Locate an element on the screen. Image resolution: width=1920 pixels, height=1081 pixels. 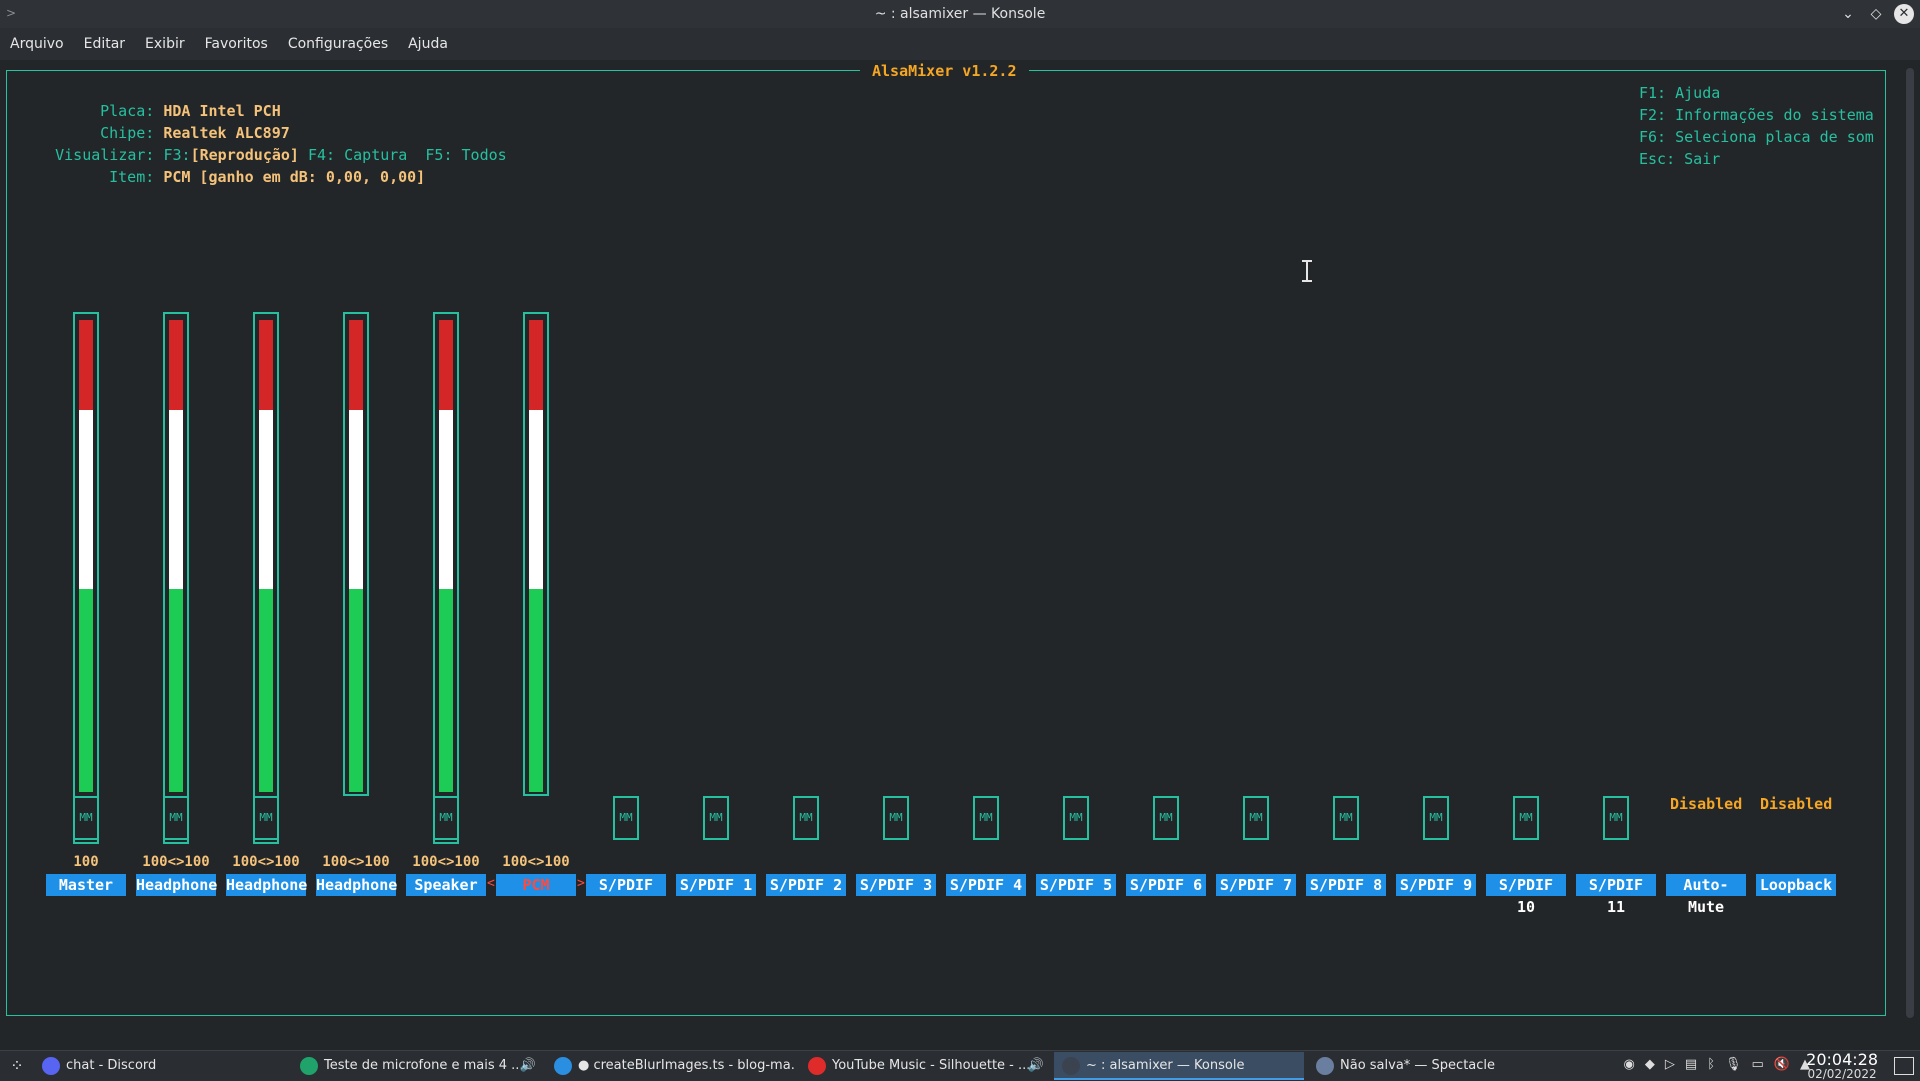
taskbar-task: YouTube Music - Silhouette - ... 🔊 is located at coordinates (925, 1066).